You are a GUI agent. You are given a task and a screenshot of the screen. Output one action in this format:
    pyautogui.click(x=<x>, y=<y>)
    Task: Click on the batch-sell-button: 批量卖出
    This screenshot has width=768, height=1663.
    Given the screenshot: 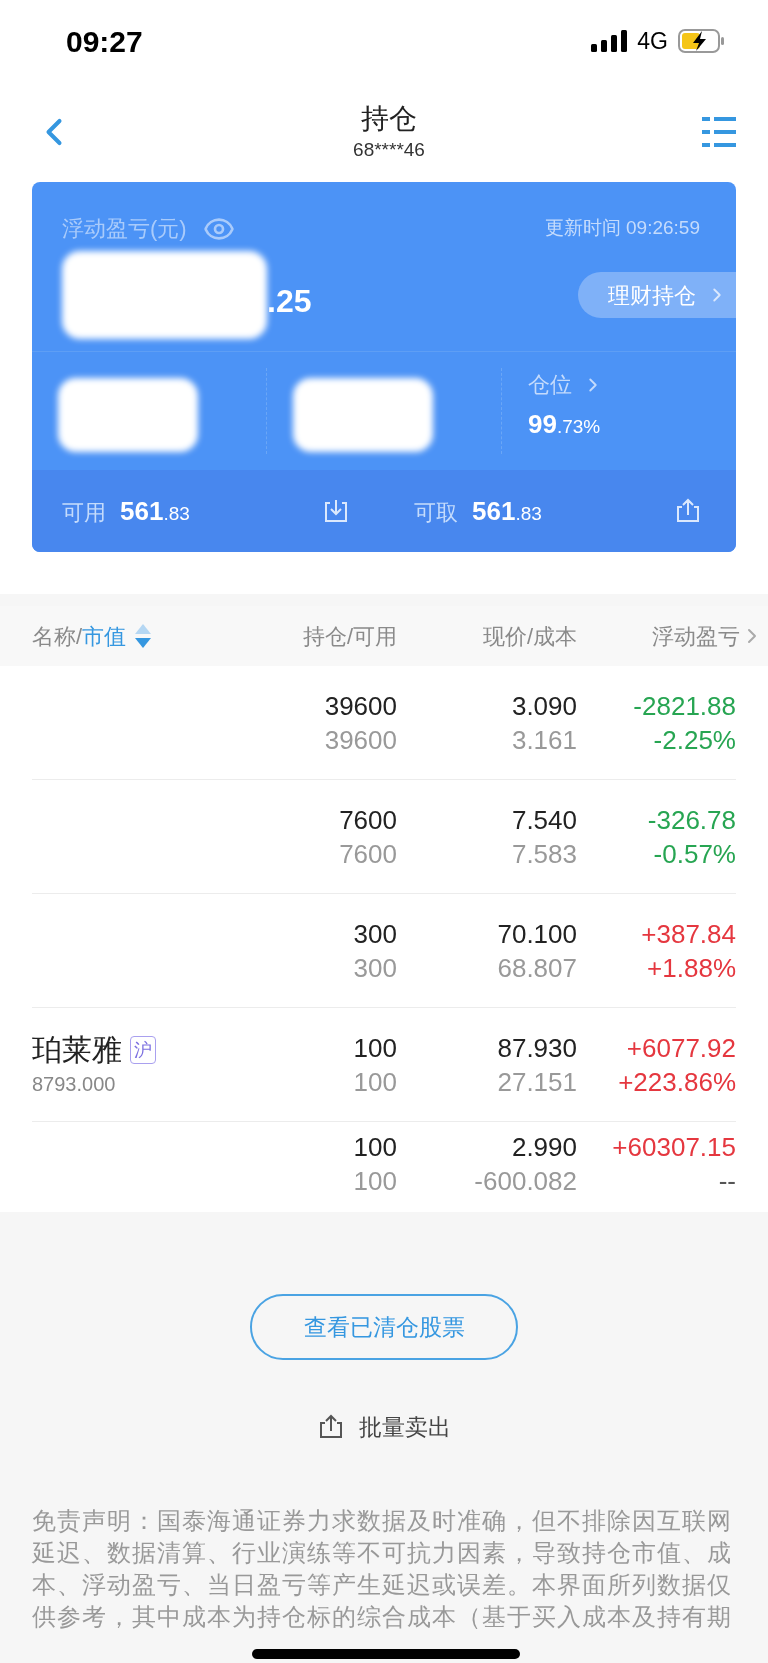 What is the action you would take?
    pyautogui.click(x=405, y=1427)
    